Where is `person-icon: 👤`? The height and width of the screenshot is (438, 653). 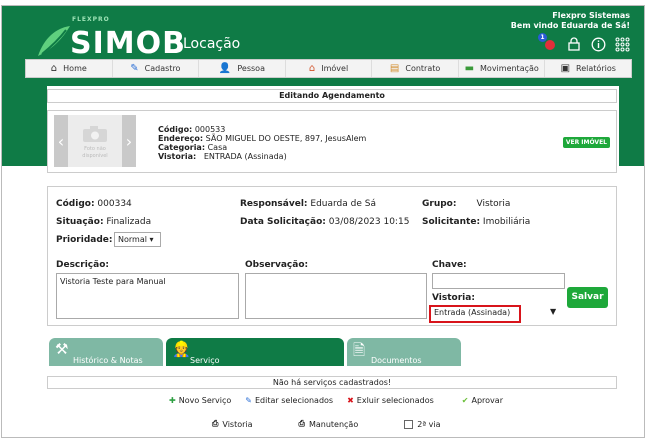 person-icon: 👤 is located at coordinates (225, 68).